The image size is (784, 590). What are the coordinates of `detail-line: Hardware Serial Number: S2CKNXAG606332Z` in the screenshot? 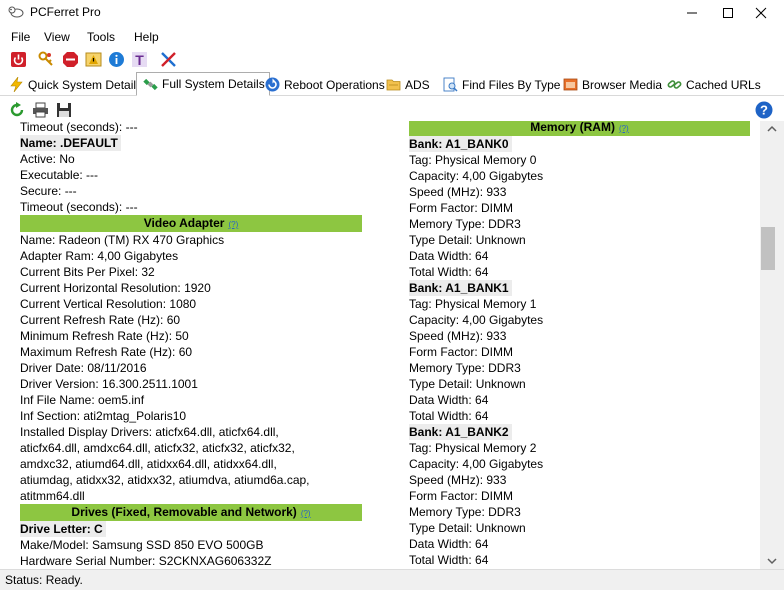 It's located at (146, 561).